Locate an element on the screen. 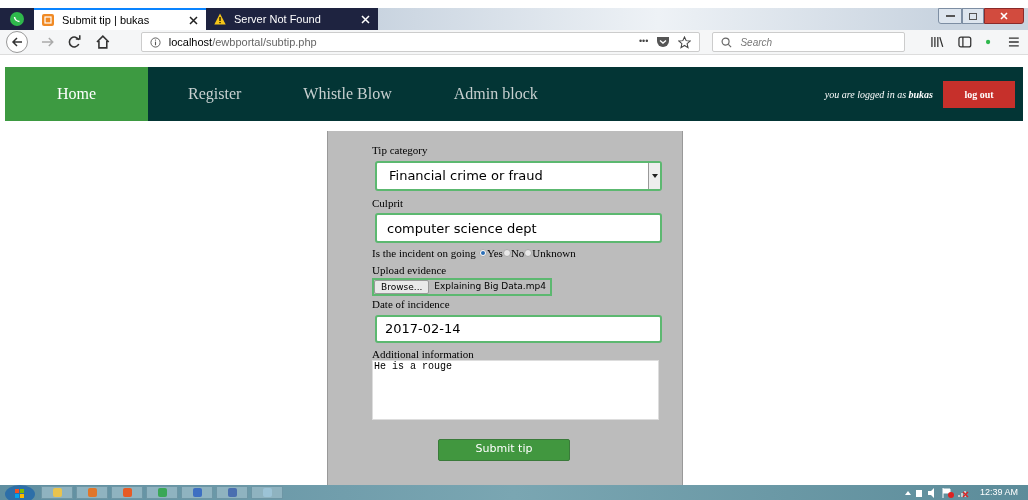 The height and width of the screenshot is (500, 1028). radio-label: Unknown is located at coordinates (554, 253).